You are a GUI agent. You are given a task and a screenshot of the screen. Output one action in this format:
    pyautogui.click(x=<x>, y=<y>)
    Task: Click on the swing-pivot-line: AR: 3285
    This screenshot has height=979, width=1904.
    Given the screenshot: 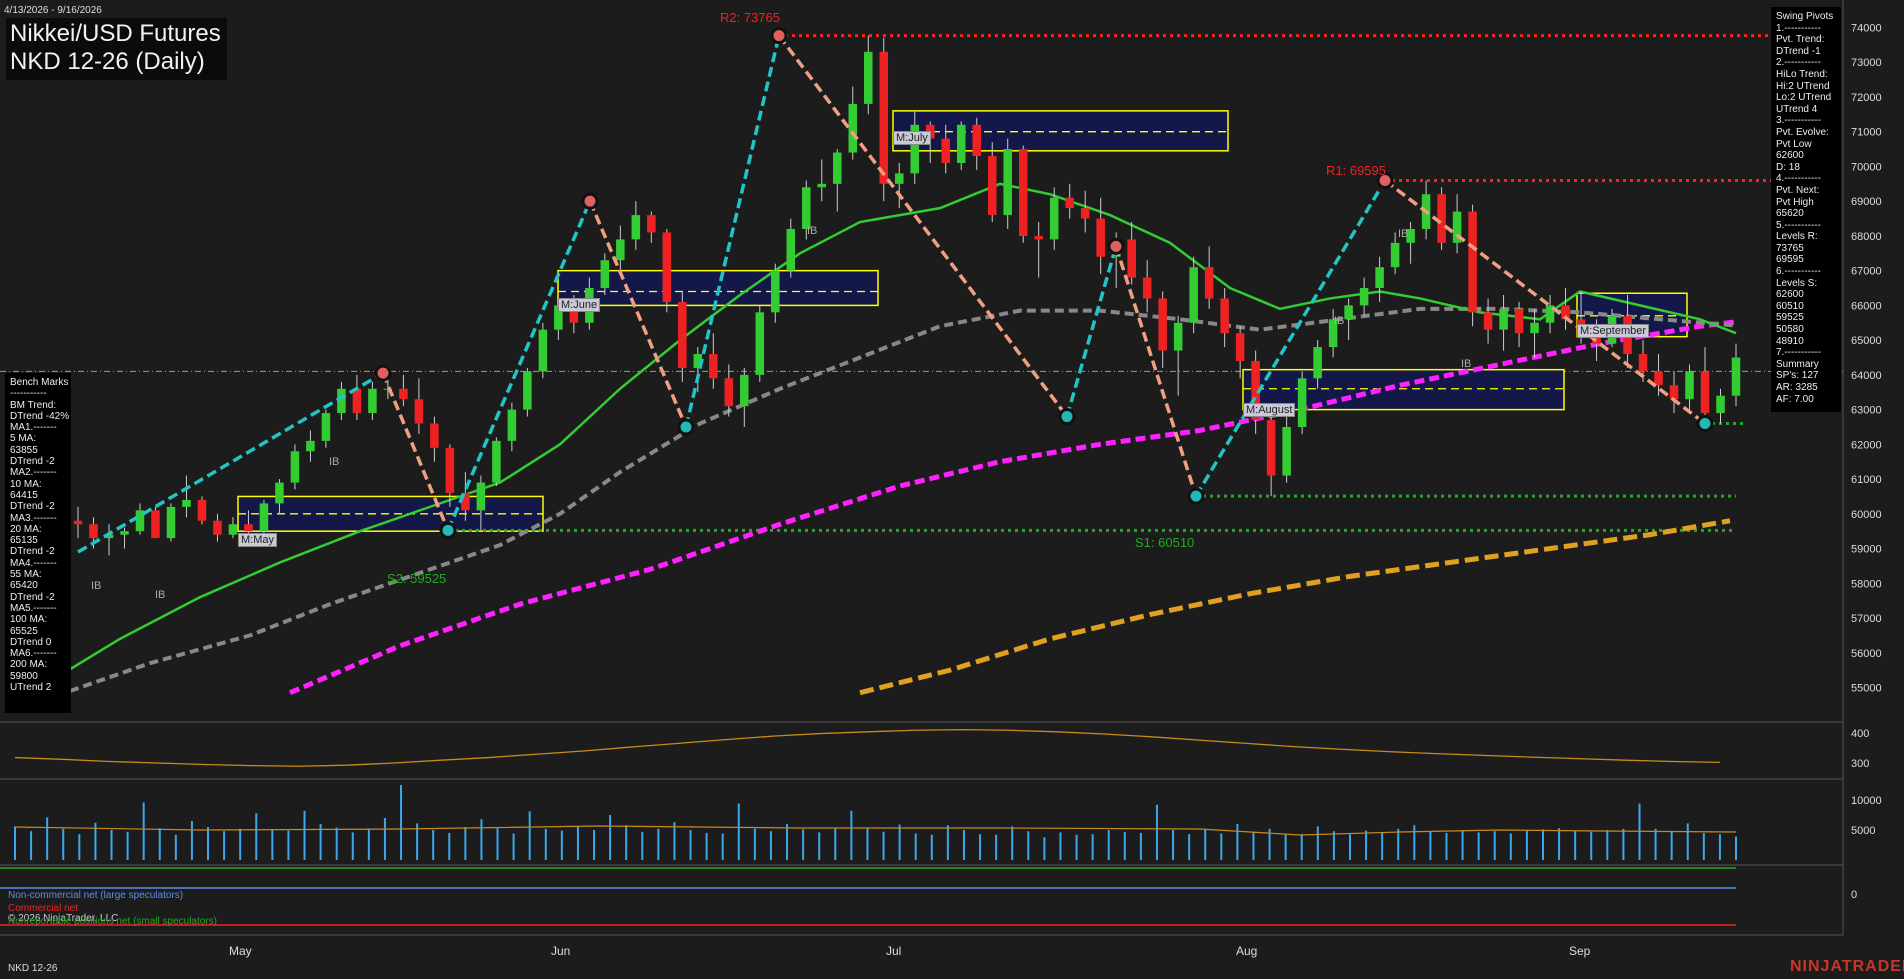 What is the action you would take?
    pyautogui.click(x=1797, y=387)
    